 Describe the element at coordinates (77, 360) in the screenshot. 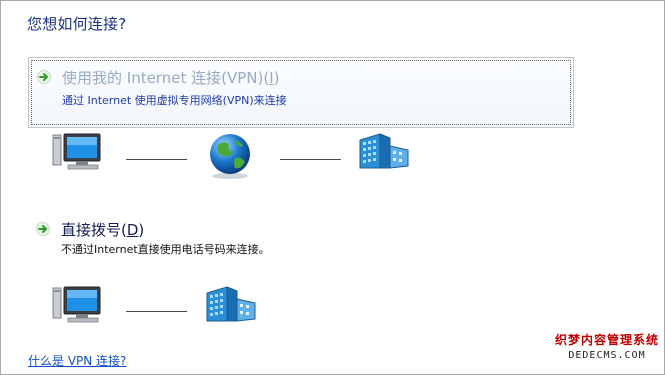

I see `vpn-help-link: 什么是 VPN 连接?` at that location.